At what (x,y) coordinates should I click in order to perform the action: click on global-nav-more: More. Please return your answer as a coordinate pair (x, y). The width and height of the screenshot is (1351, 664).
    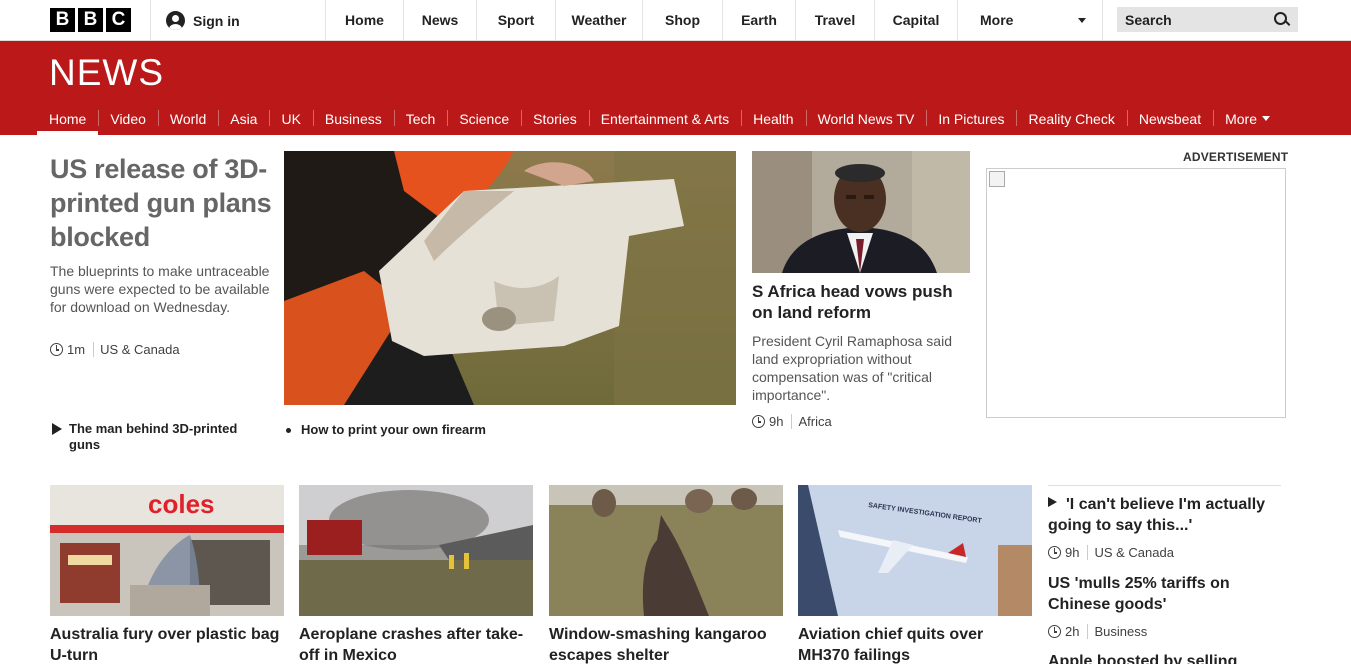
    Looking at the image, I should click on (1030, 20).